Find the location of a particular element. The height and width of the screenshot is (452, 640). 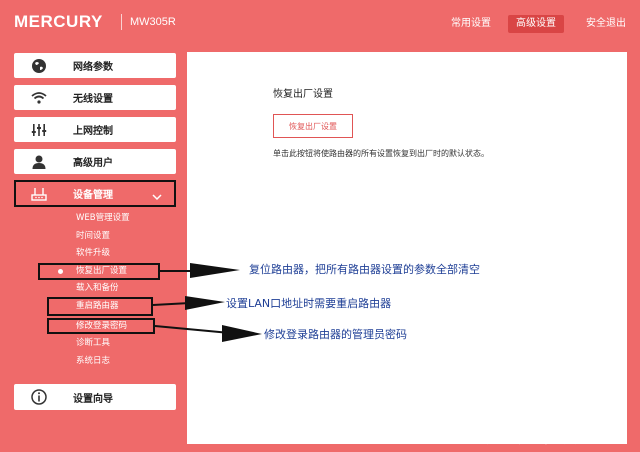

annotation-arrows is located at coordinates (207, 302).